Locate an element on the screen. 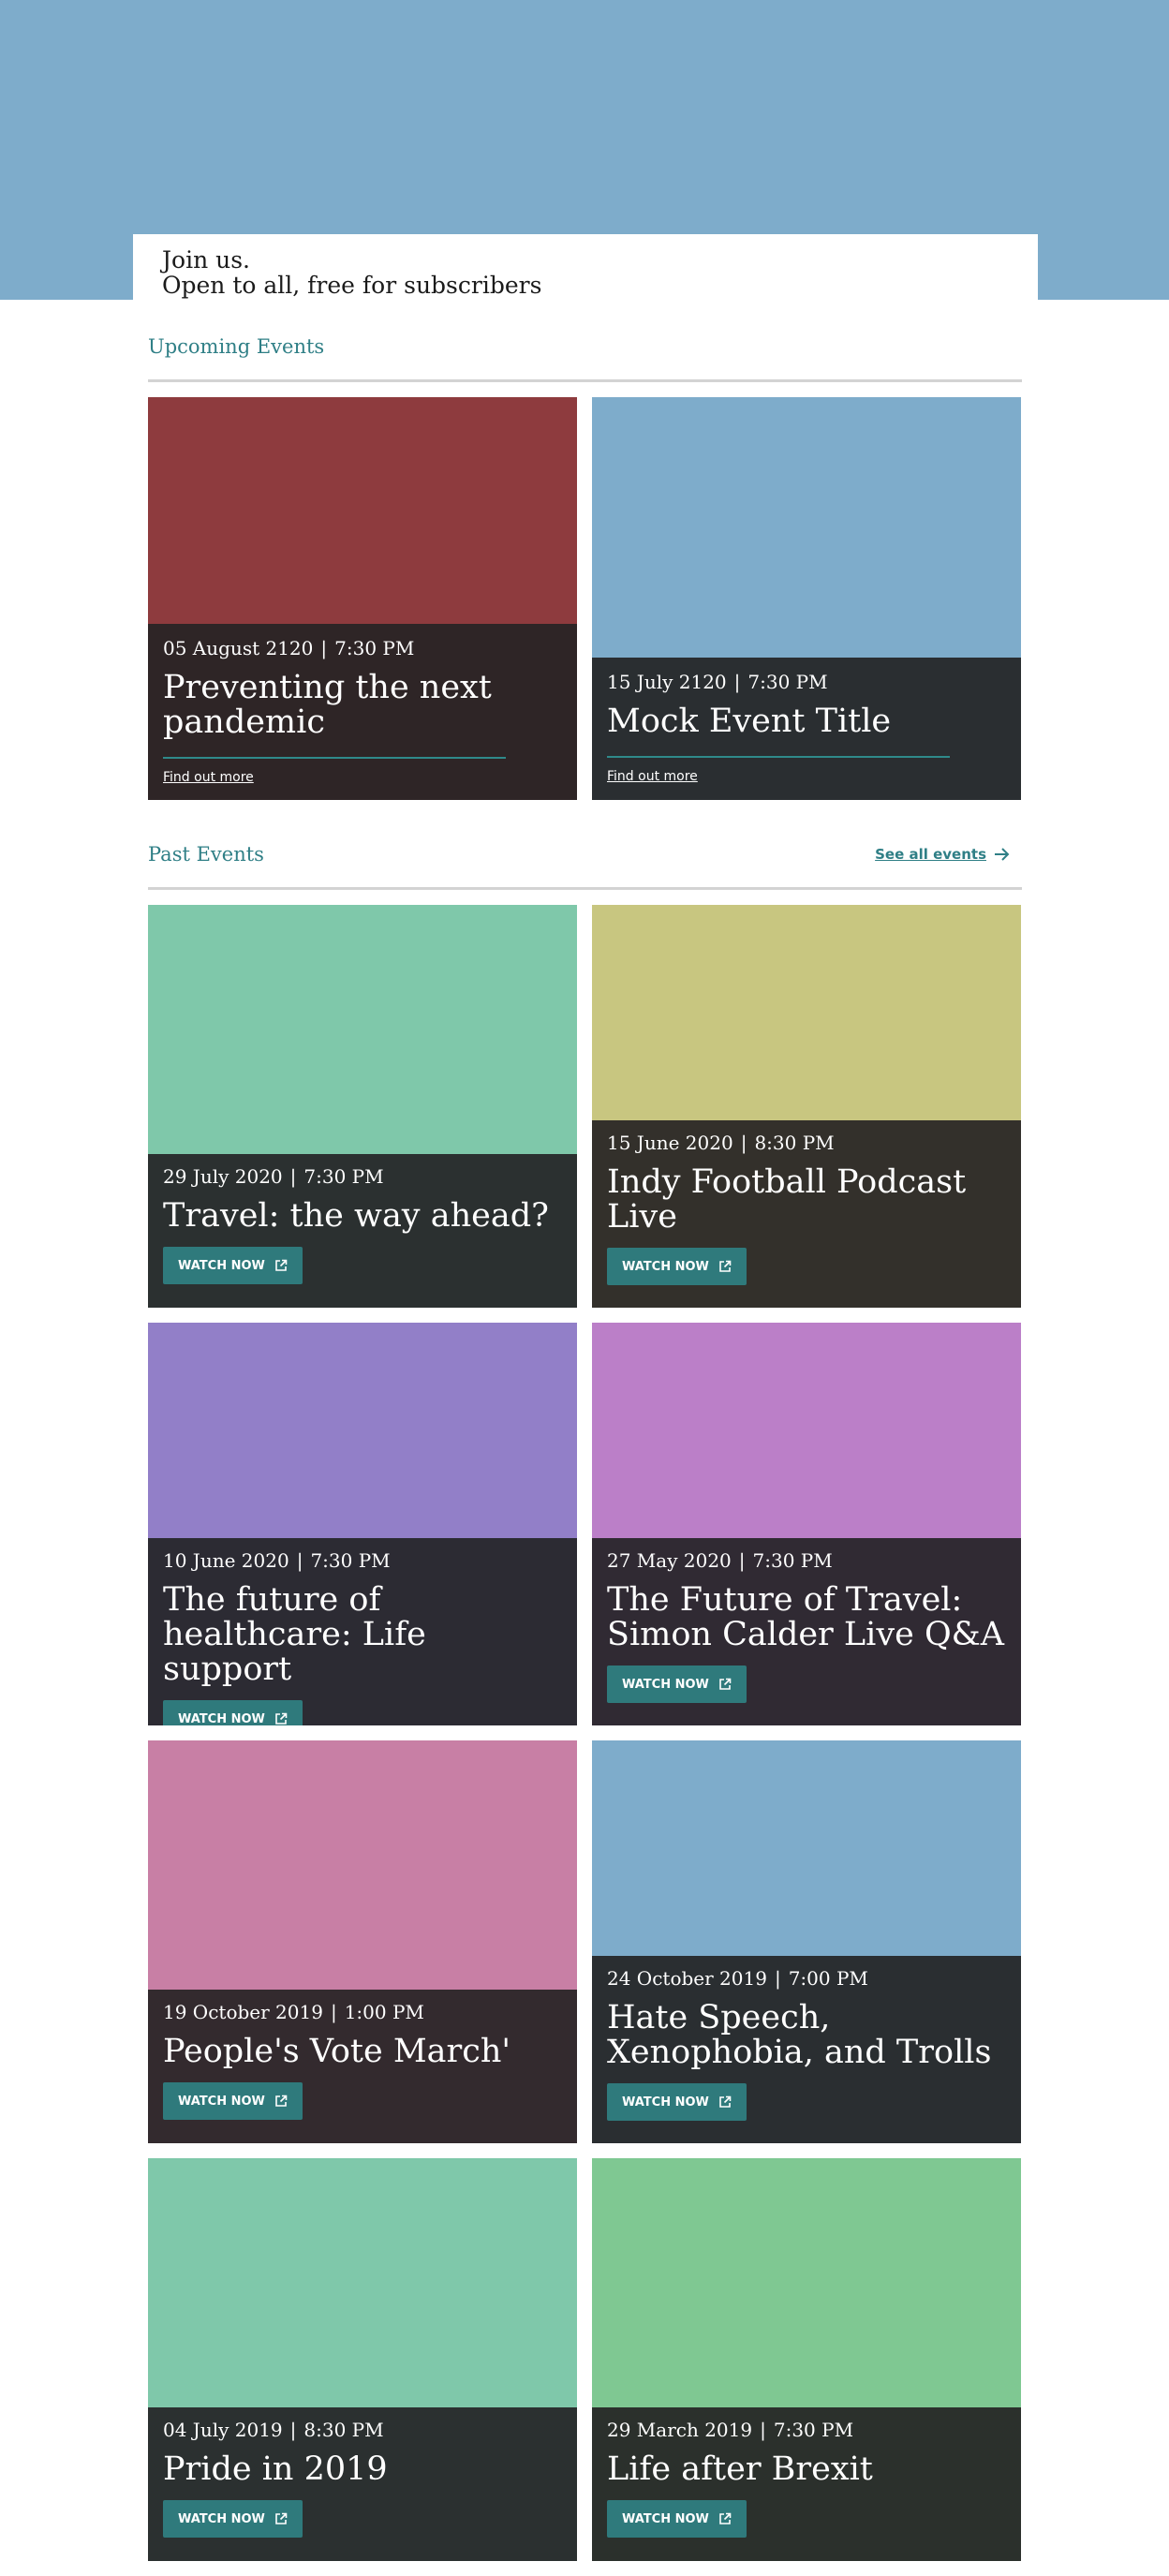 The width and height of the screenshot is (1169, 2576). see-all-events-link: See all events is located at coordinates (943, 854).